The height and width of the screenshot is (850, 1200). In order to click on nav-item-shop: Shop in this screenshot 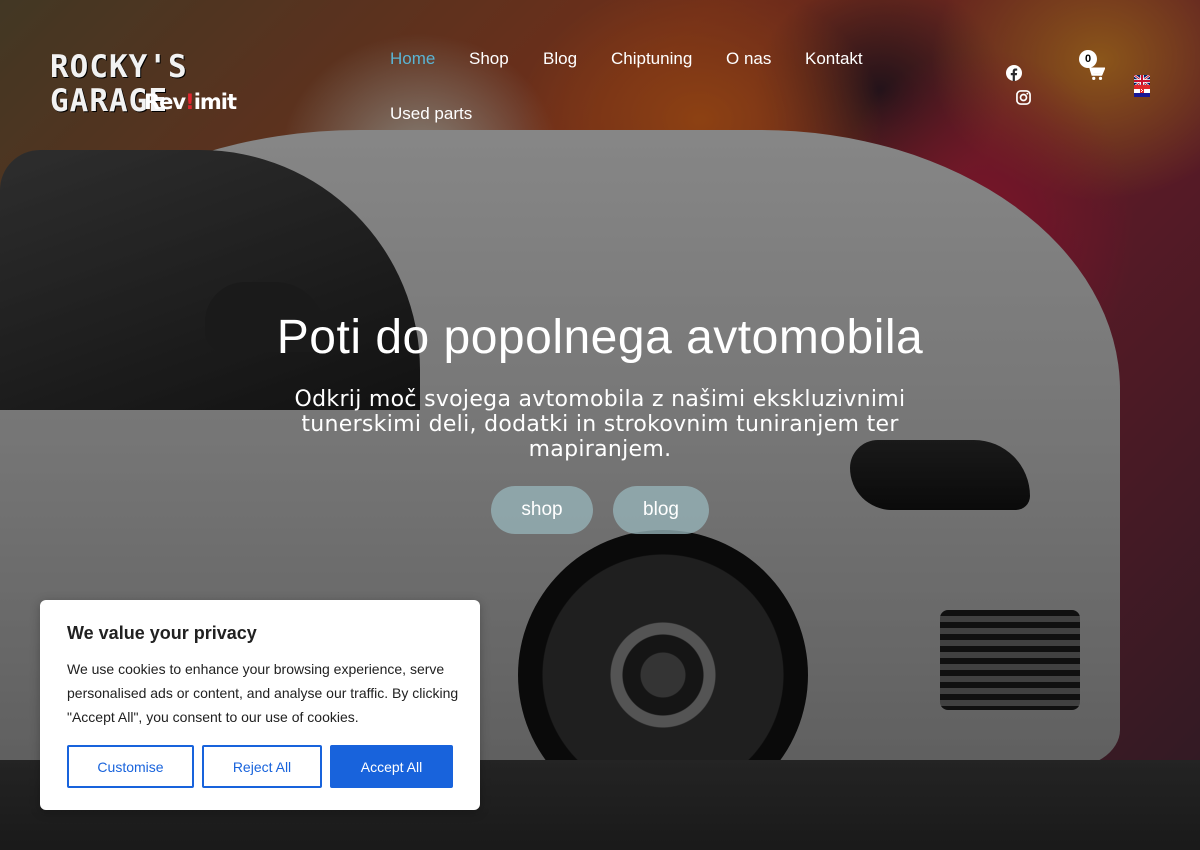, I will do `click(489, 59)`.